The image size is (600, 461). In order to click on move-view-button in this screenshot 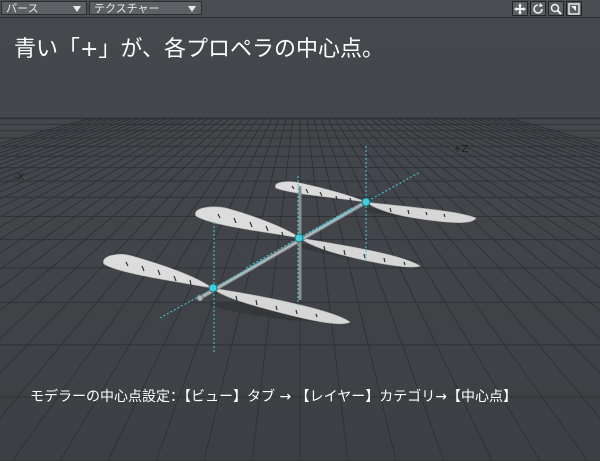, I will do `click(520, 8)`.